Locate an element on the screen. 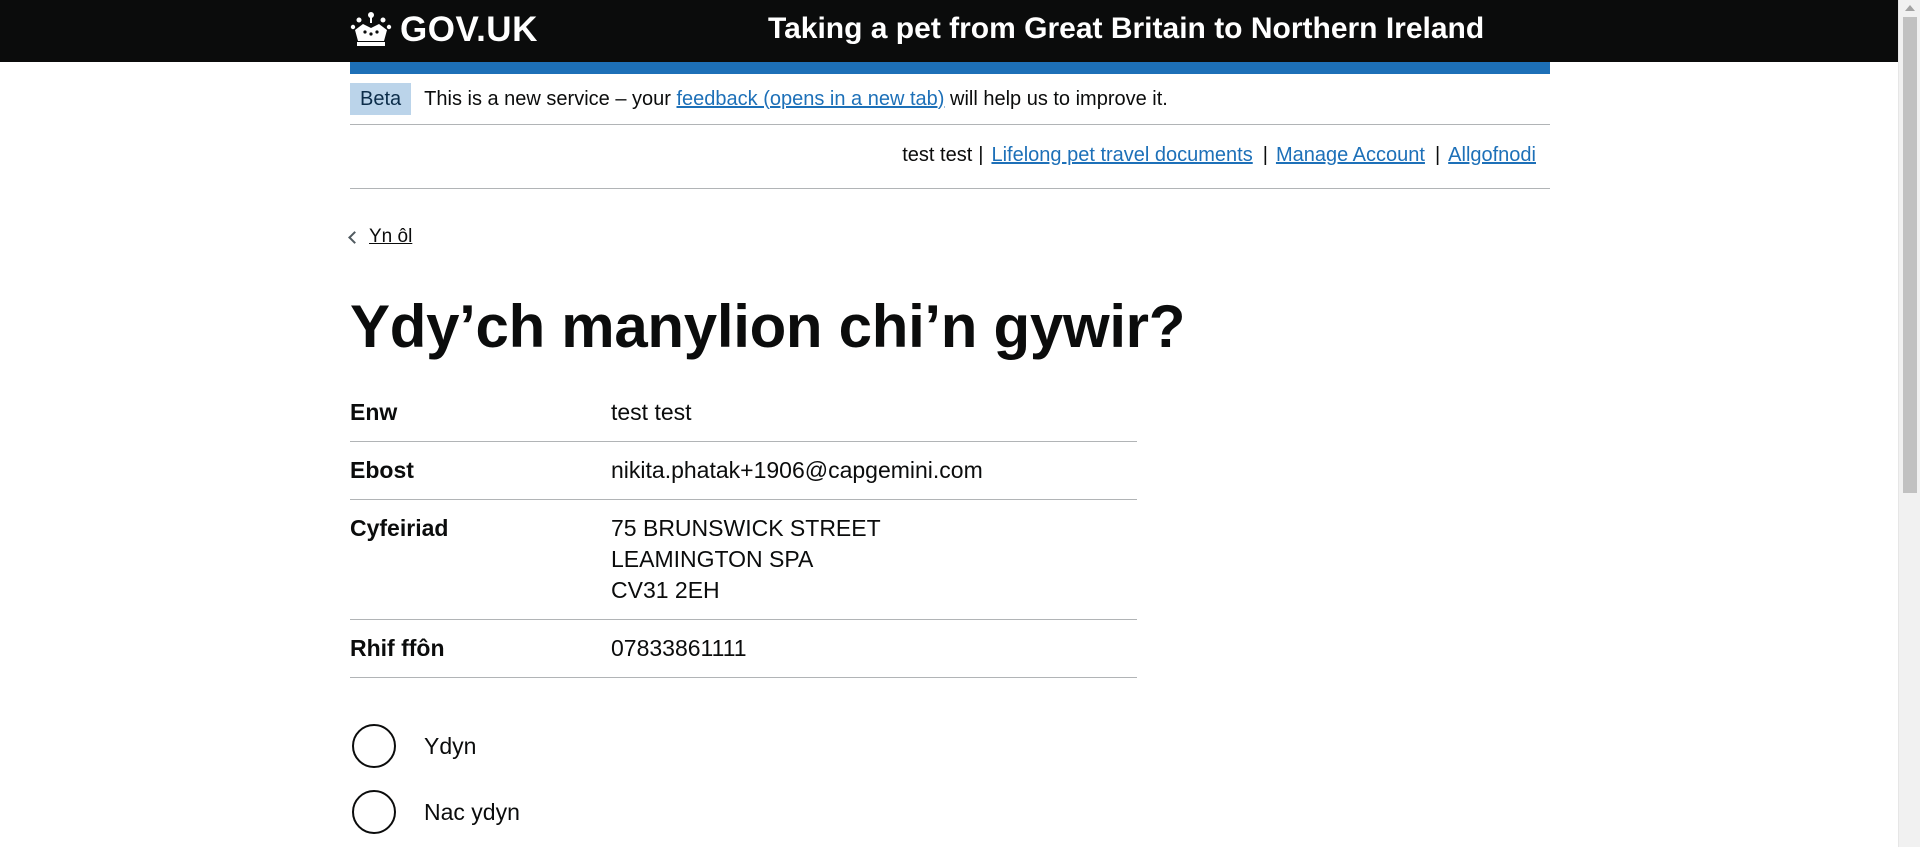 This screenshot has height=847, width=1920. summary-key: Rhif ffôn is located at coordinates (480, 649).